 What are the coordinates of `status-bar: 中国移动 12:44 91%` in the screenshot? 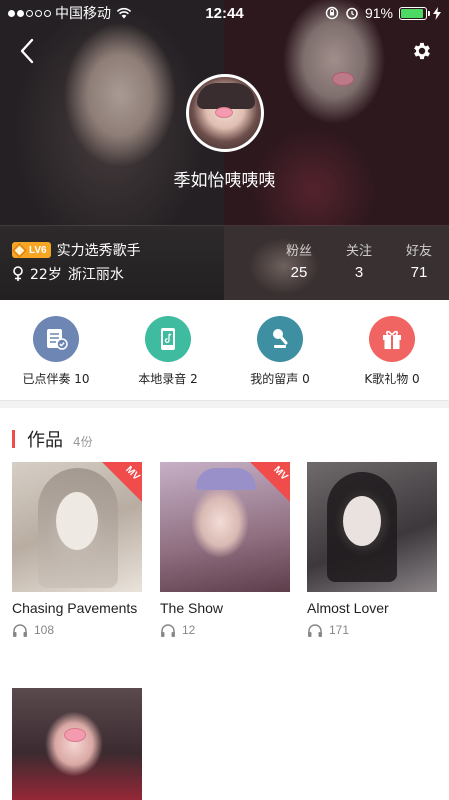 It's located at (224, 13).